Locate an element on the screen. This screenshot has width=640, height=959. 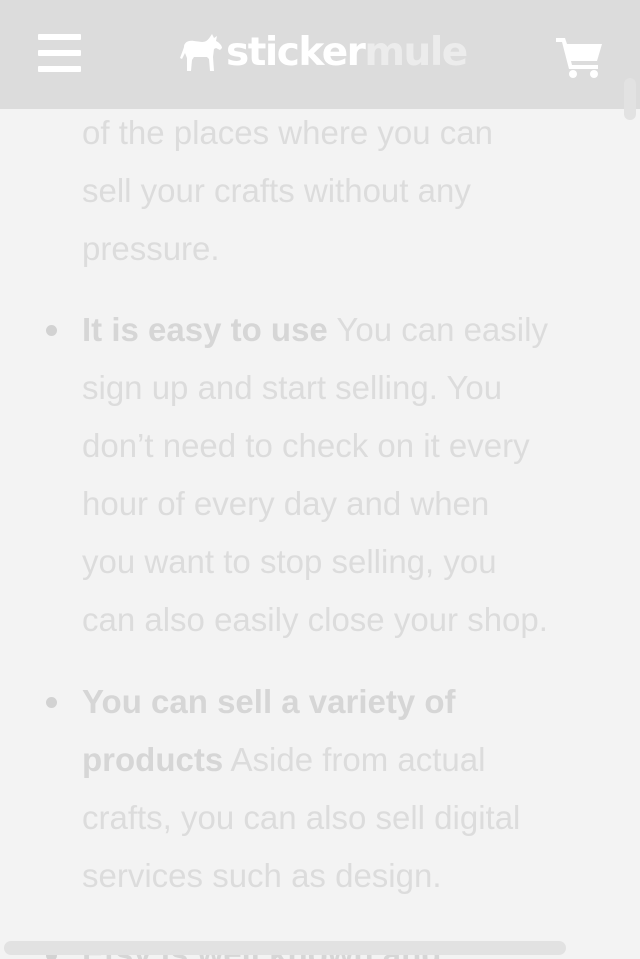
shopping-cart-icon is located at coordinates (580, 57).